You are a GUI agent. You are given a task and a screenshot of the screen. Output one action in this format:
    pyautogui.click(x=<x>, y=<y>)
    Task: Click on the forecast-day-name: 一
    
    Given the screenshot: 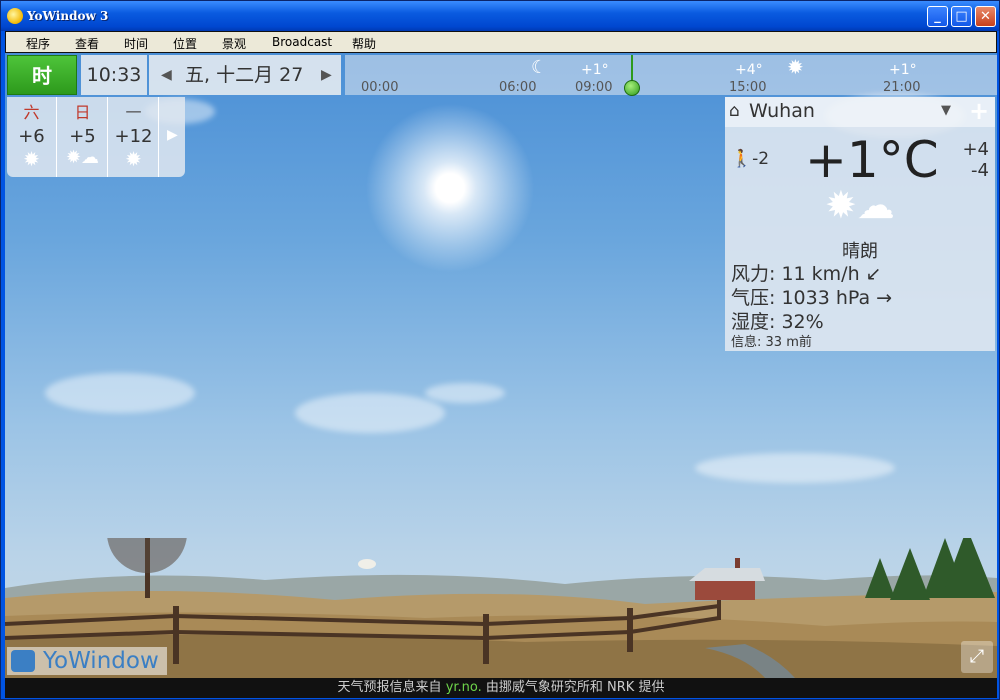 What is the action you would take?
    pyautogui.click(x=133, y=112)
    